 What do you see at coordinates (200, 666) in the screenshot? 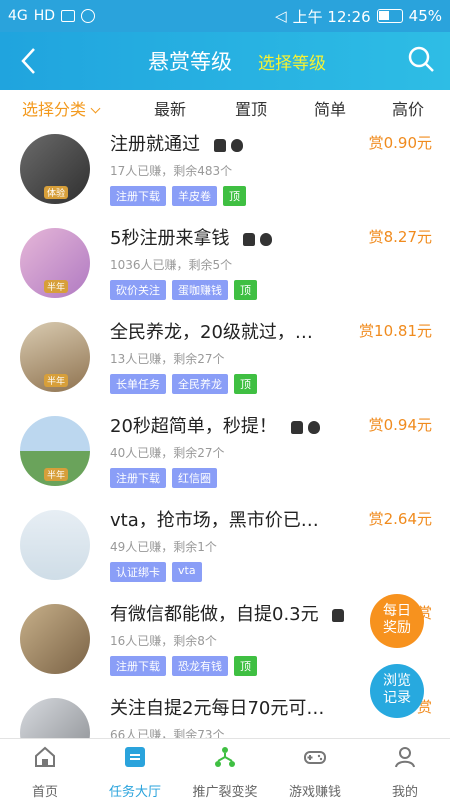
I see `tag: 恐龙有钱` at bounding box center [200, 666].